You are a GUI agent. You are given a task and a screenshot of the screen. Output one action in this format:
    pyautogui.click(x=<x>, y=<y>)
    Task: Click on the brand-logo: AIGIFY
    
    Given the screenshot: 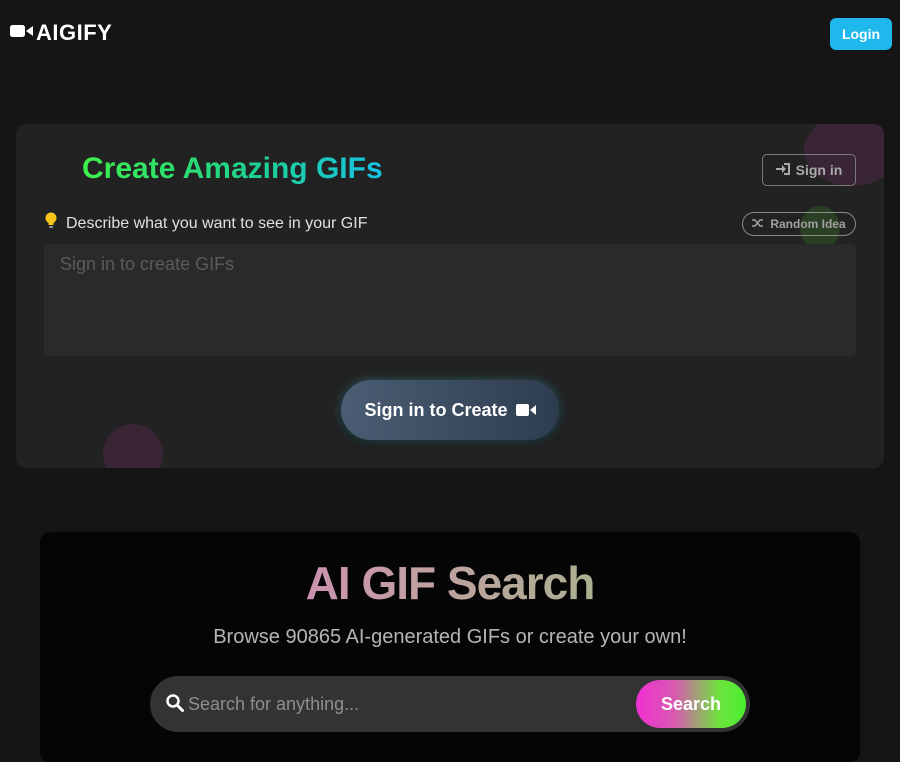 What is the action you would take?
    pyautogui.click(x=61, y=33)
    